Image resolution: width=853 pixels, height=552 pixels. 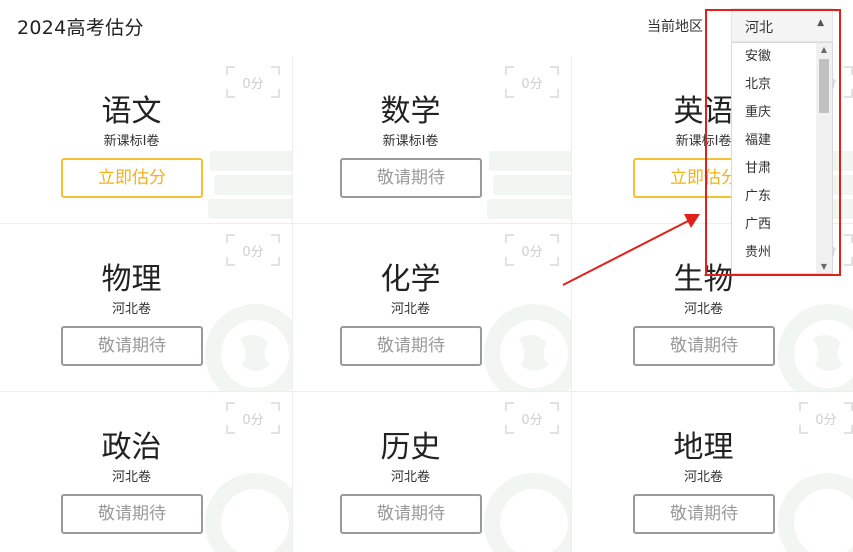 What do you see at coordinates (703, 447) in the screenshot?
I see `subject-name: 地理` at bounding box center [703, 447].